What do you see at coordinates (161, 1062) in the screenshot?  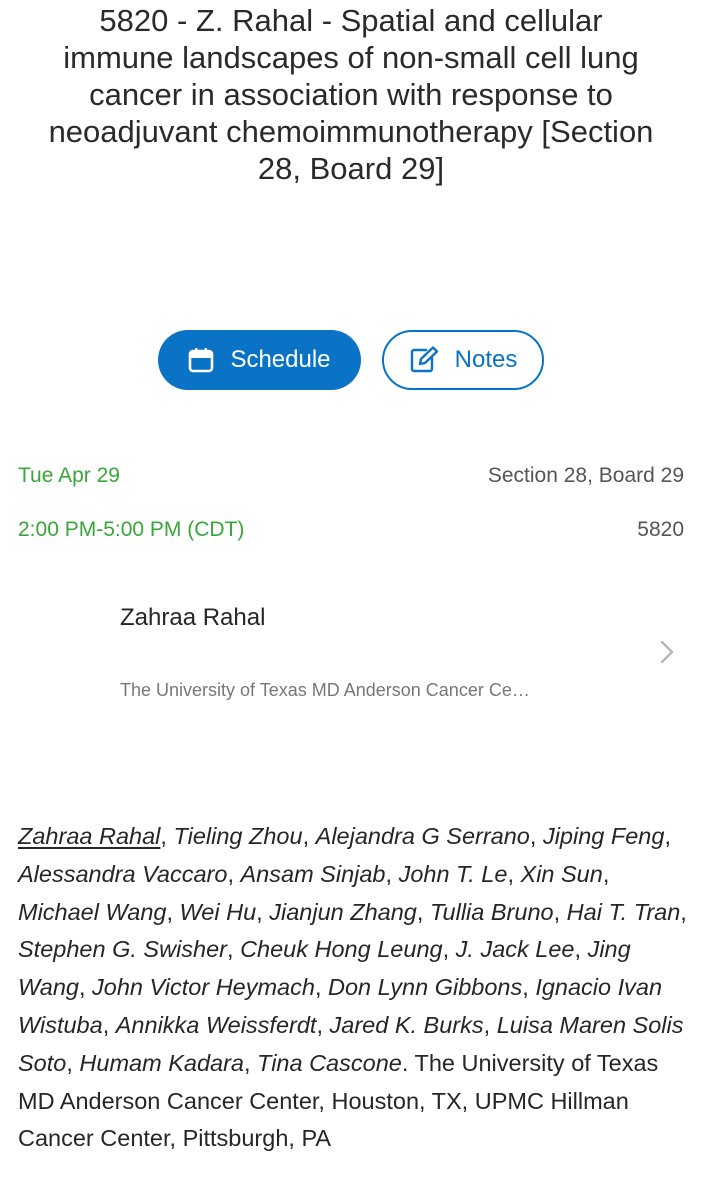 I see `author-name: Humam Kadara` at bounding box center [161, 1062].